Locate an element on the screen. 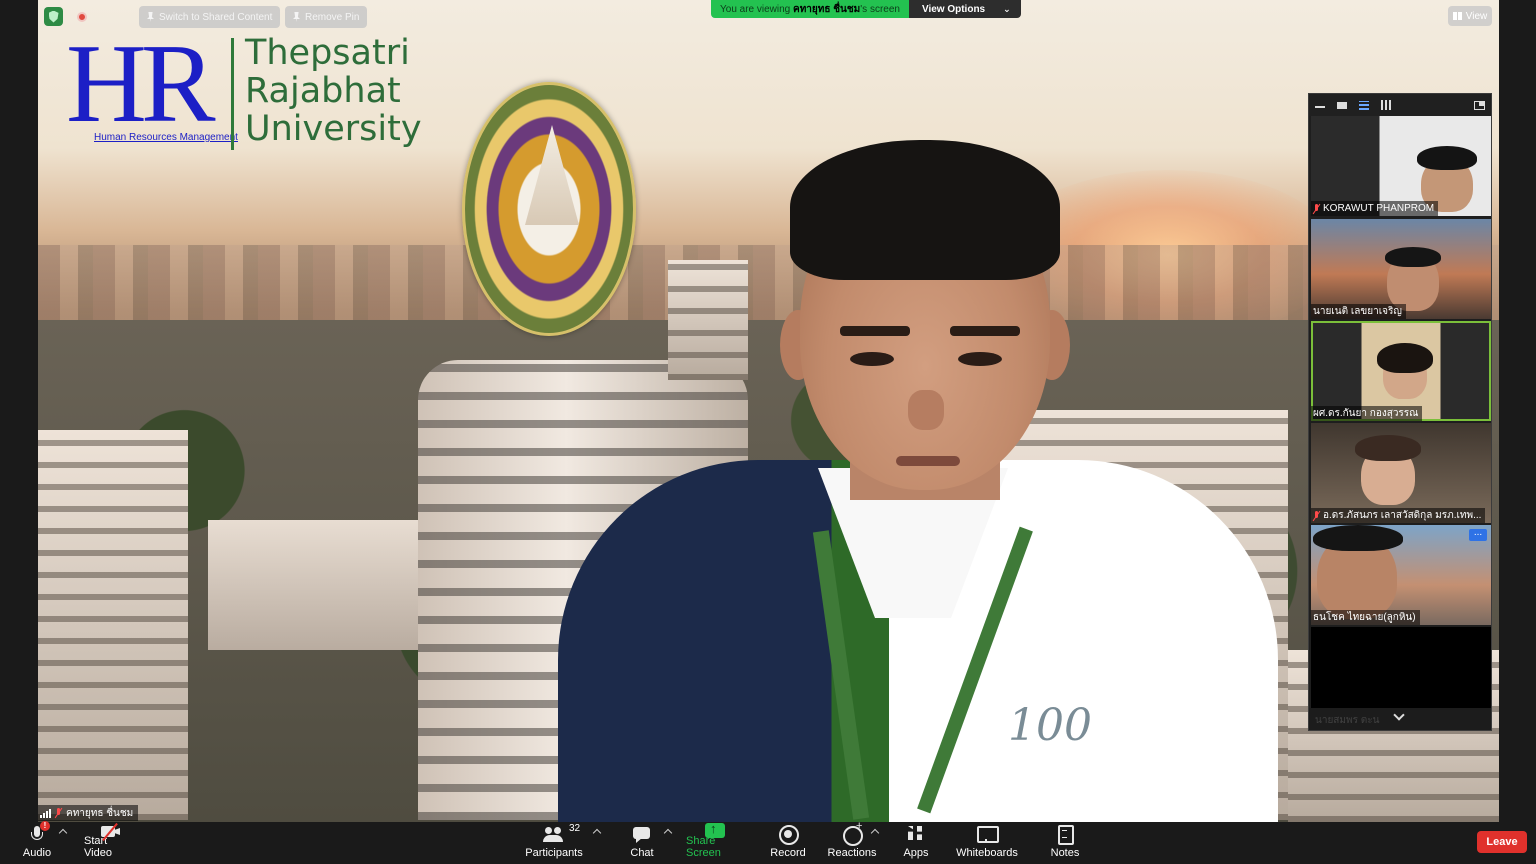  chevron-down-icon: ⌄ is located at coordinates (1007, 8).